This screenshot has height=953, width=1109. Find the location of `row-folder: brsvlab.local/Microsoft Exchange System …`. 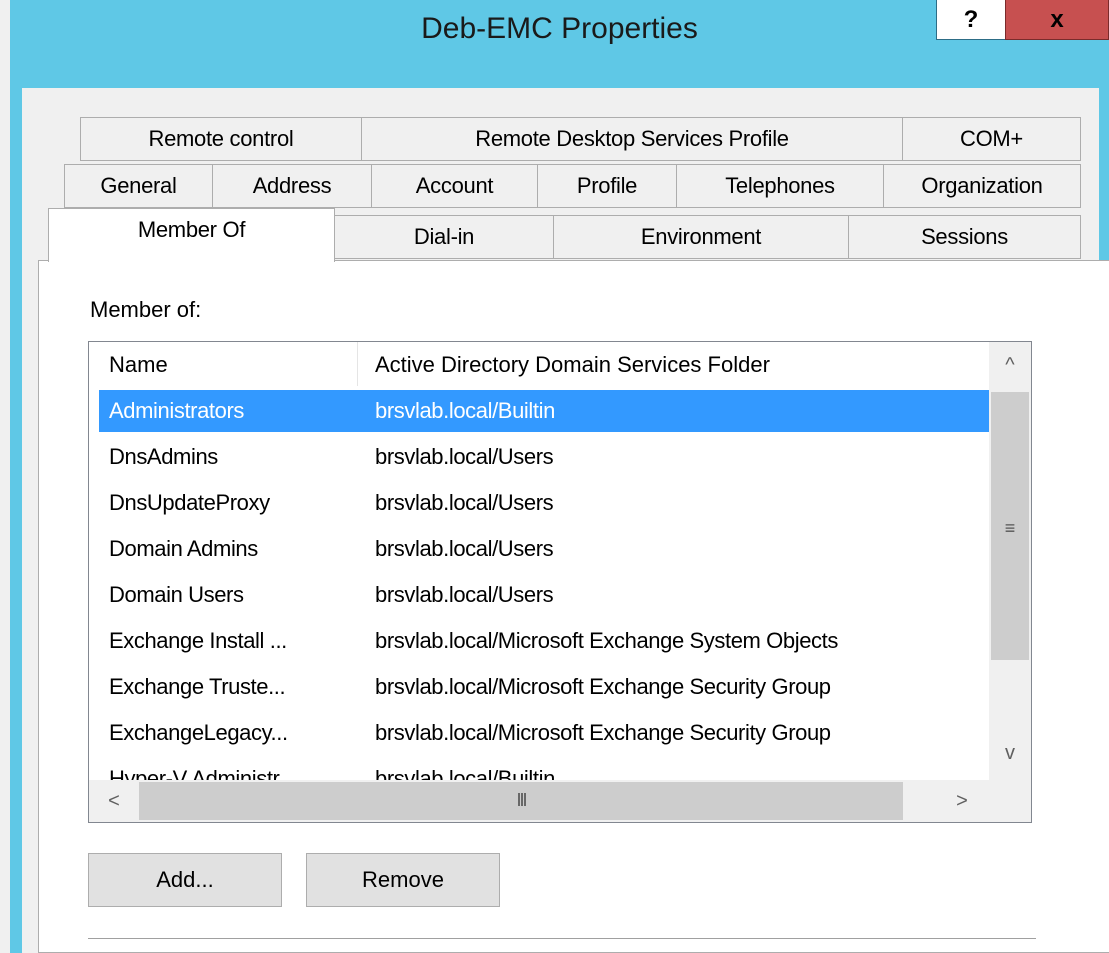

row-folder: brsvlab.local/Microsoft Exchange System … is located at coordinates (606, 640).